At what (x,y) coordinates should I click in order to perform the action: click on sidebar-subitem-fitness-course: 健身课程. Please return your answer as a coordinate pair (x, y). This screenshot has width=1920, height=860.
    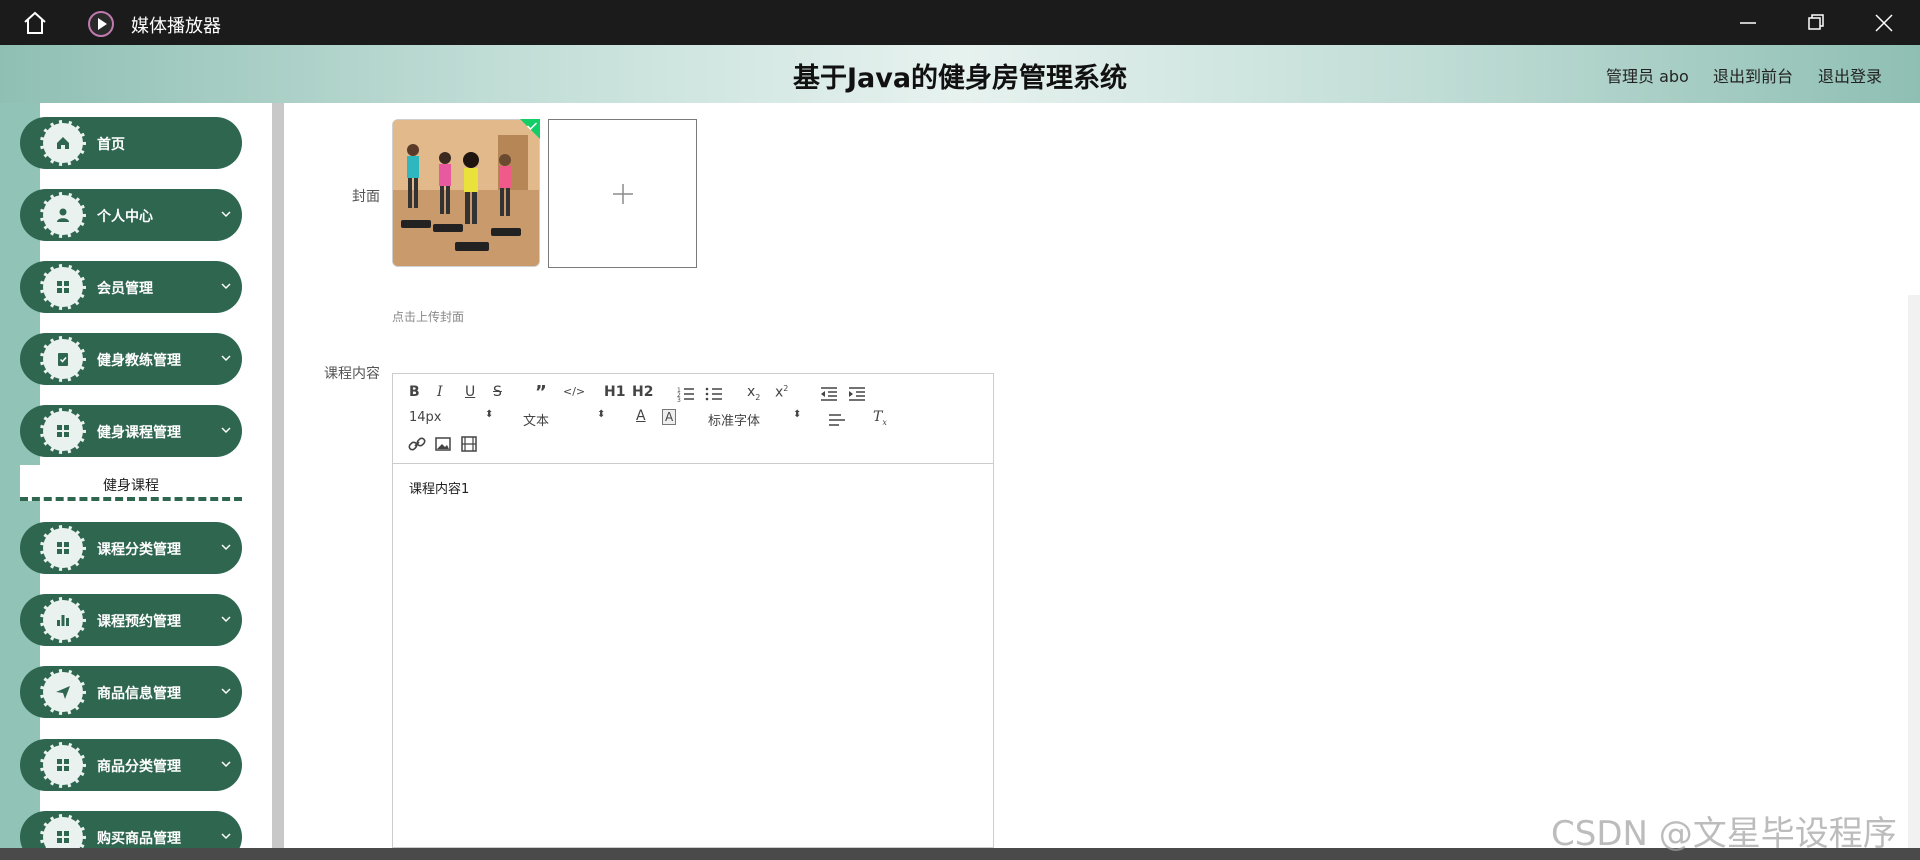
    Looking at the image, I should click on (131, 483).